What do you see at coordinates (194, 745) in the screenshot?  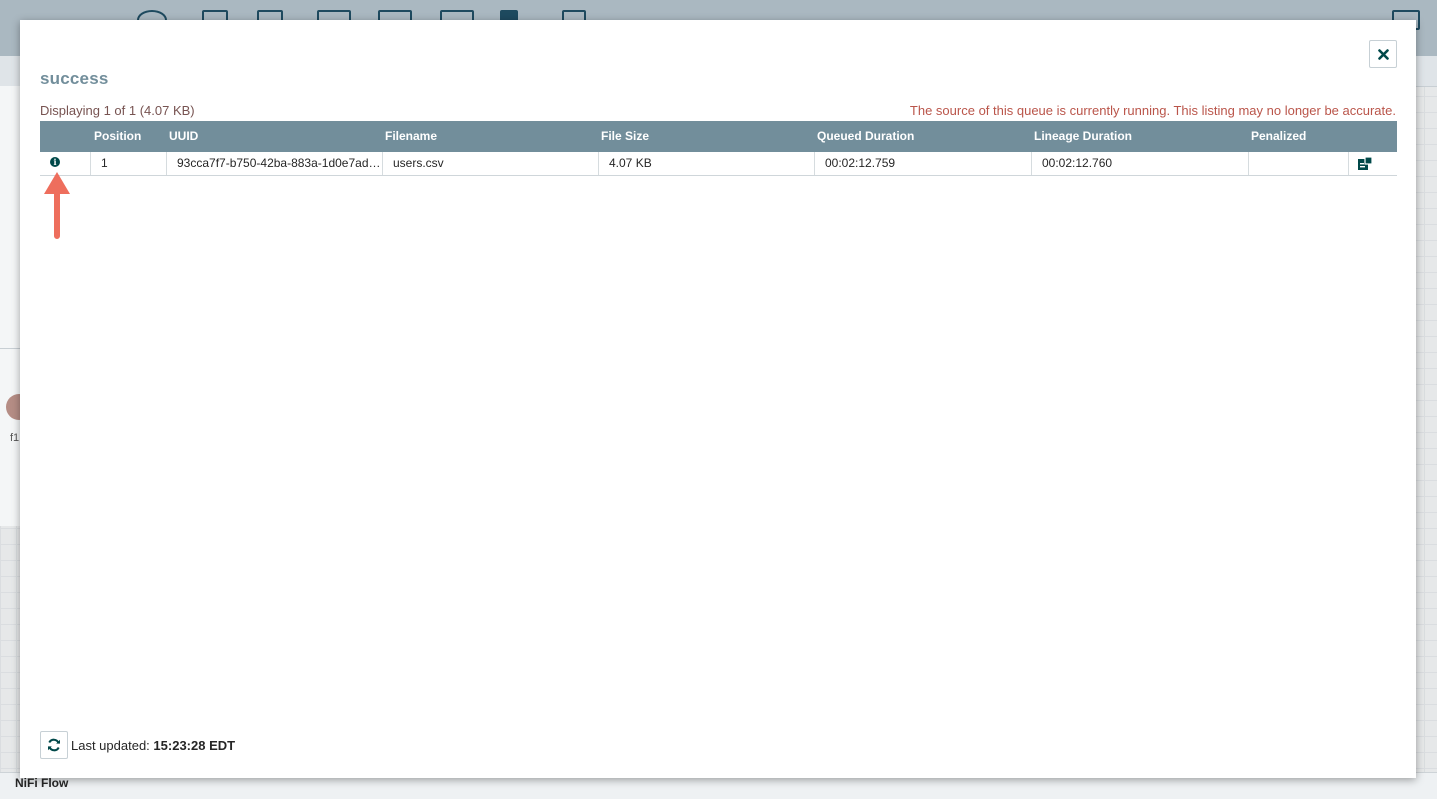 I see `last-updated-time: 15:23:28 EDT` at bounding box center [194, 745].